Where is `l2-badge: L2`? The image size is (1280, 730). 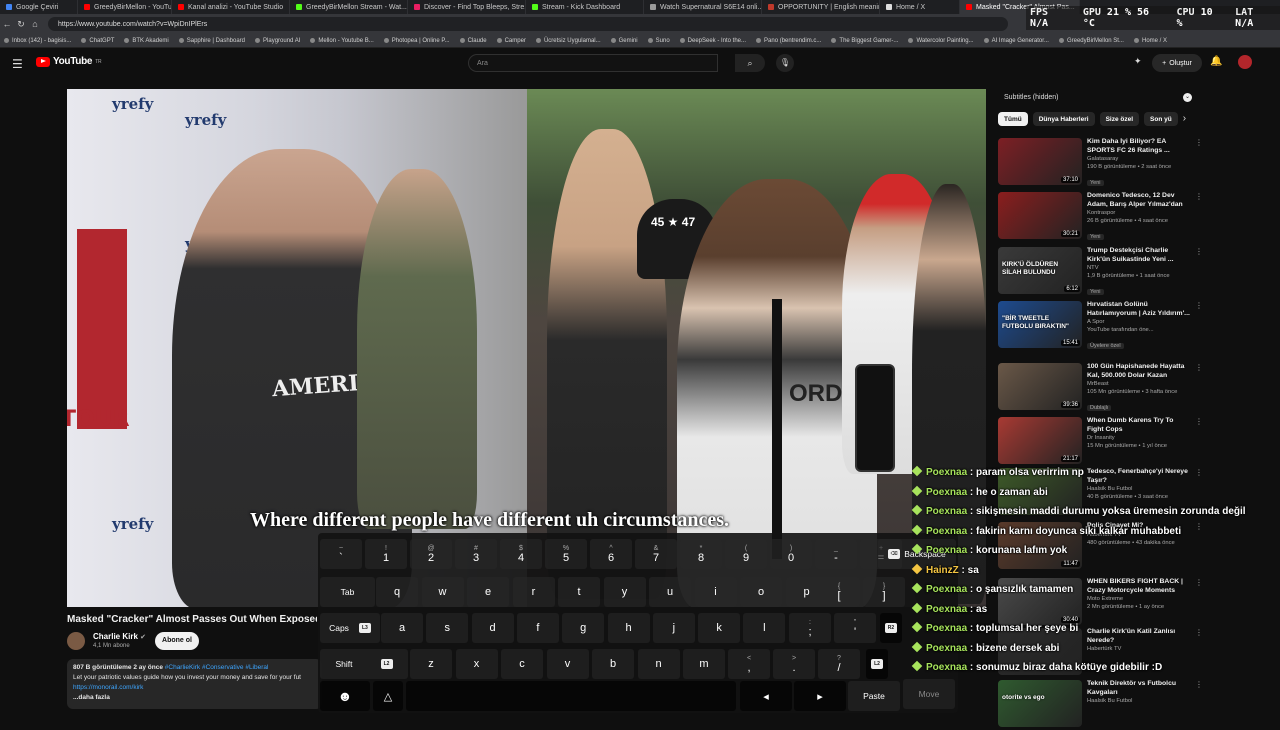 l2-badge: L2 is located at coordinates (877, 664).